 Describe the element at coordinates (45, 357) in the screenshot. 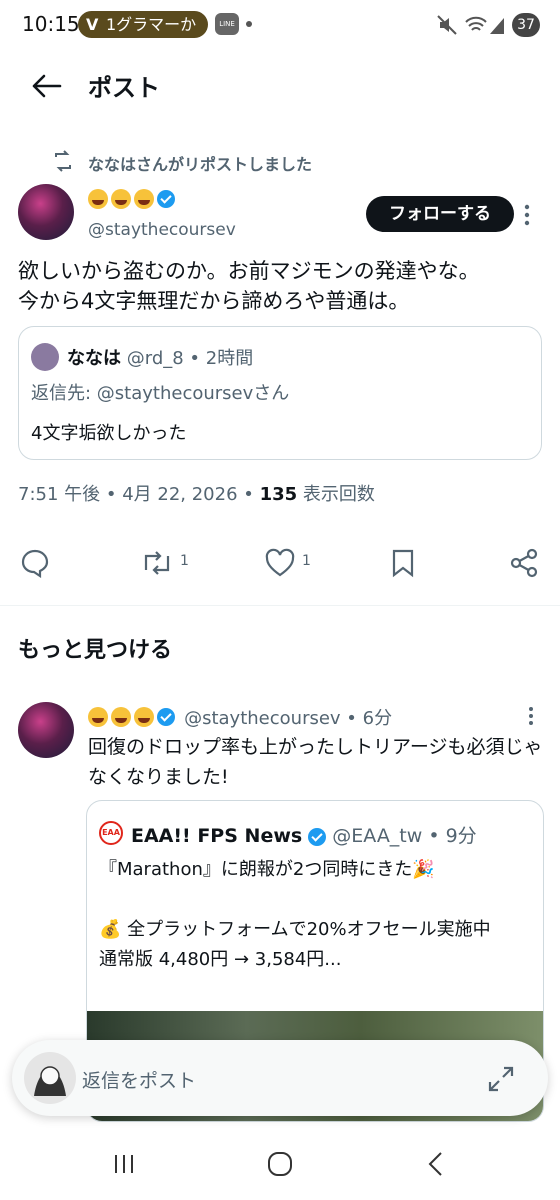

I see `quote-avatar` at that location.